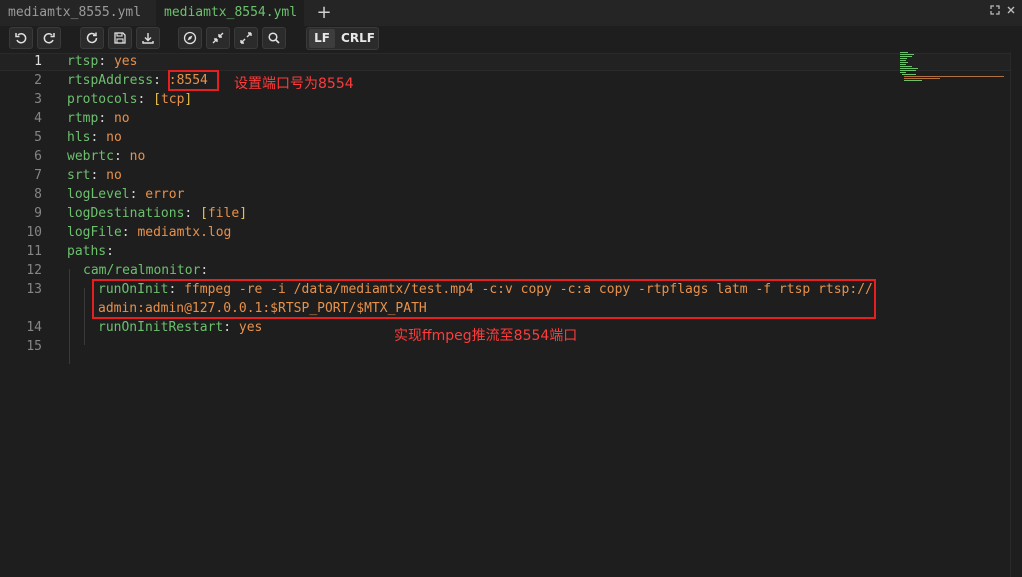 The image size is (1022, 577). I want to click on collapse-button, so click(218, 38).